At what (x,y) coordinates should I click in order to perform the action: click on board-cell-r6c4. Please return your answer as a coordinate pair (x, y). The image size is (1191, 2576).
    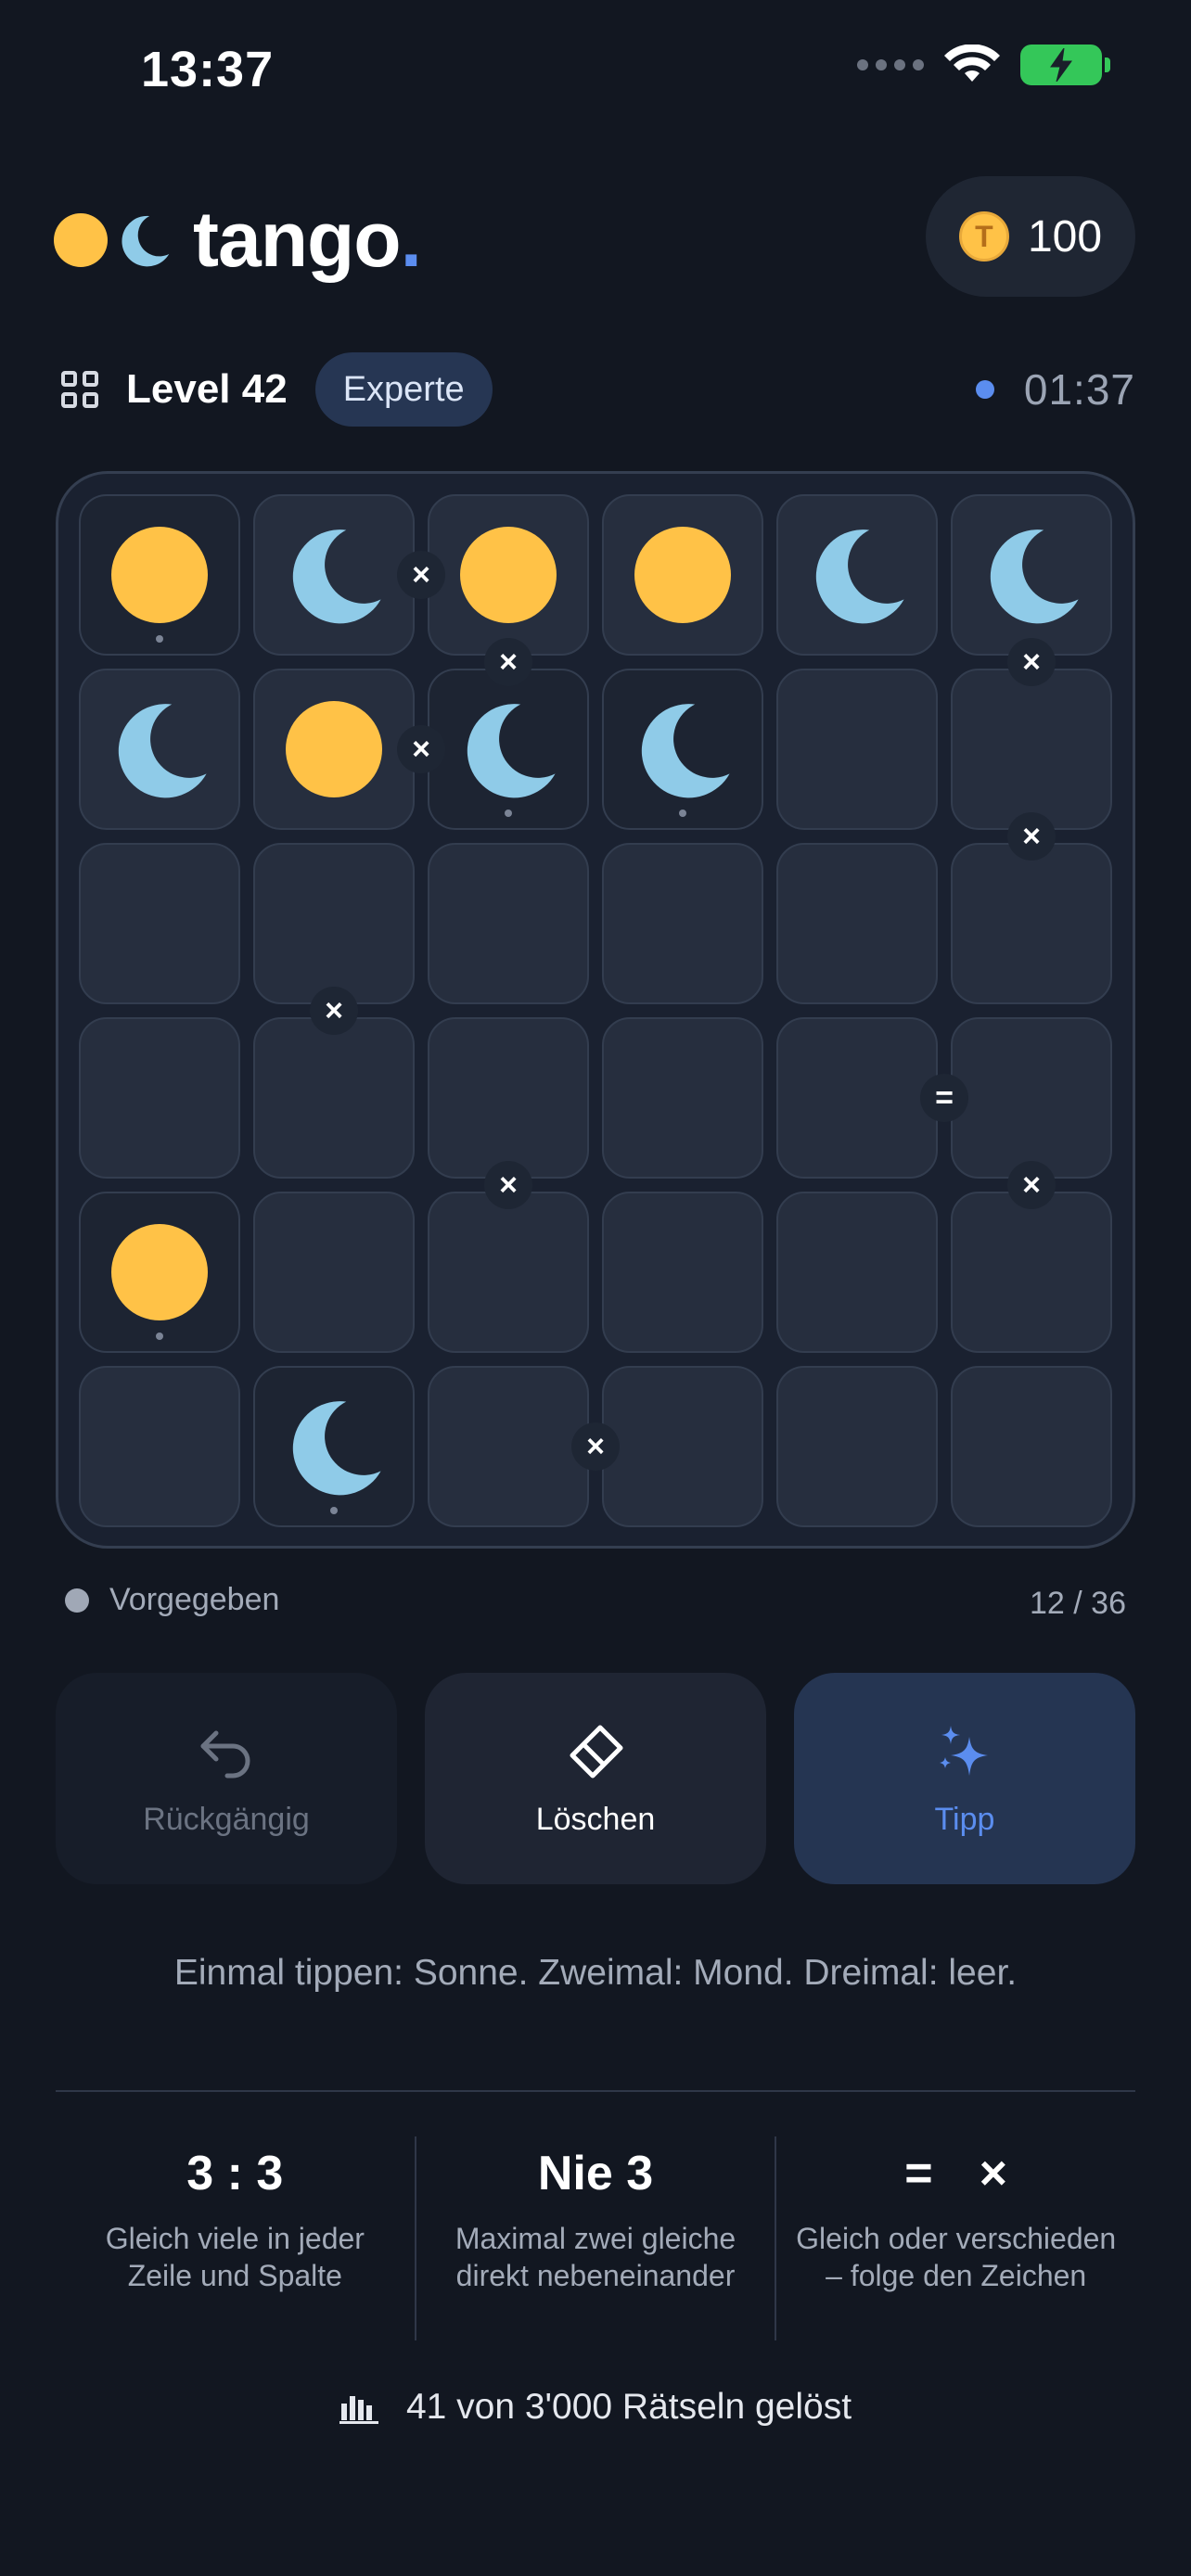
    Looking at the image, I should click on (682, 1446).